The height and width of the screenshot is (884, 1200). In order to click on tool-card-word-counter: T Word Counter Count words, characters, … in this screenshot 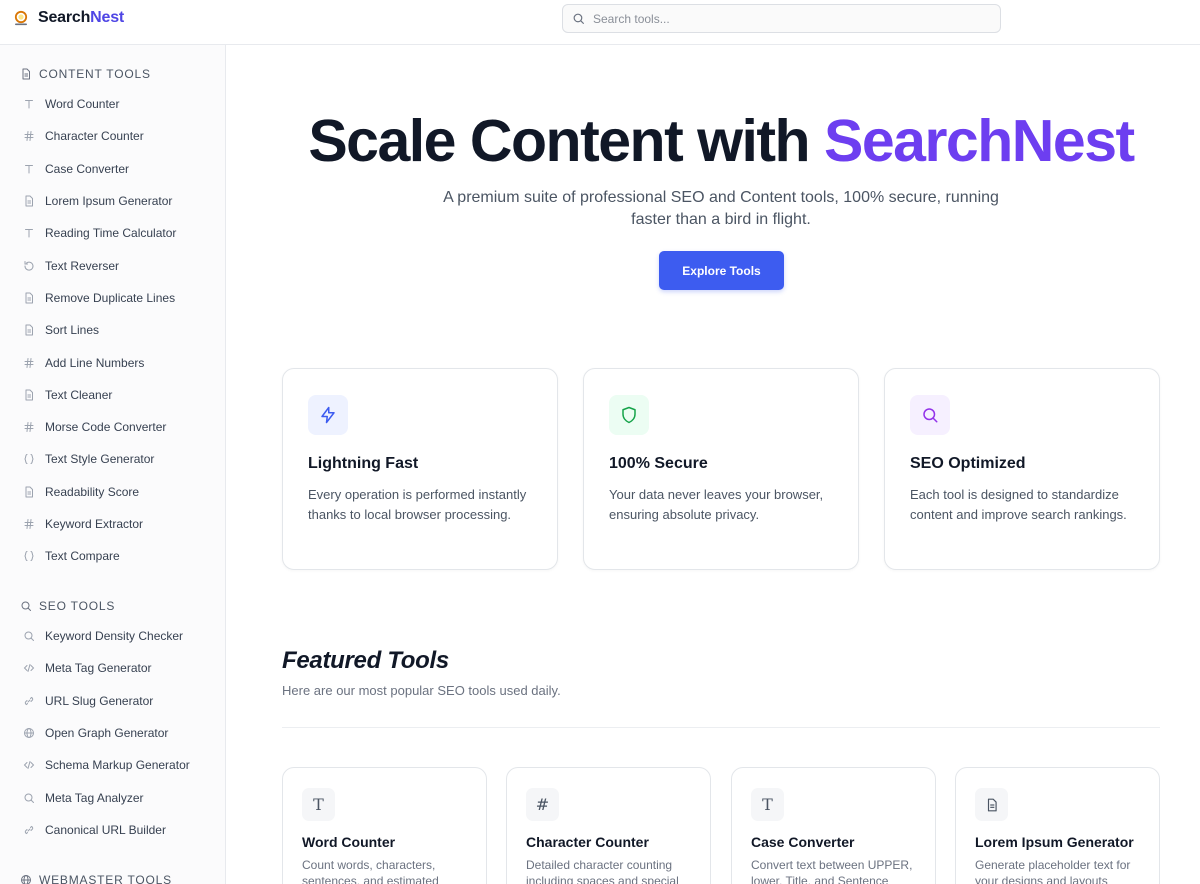, I will do `click(384, 825)`.